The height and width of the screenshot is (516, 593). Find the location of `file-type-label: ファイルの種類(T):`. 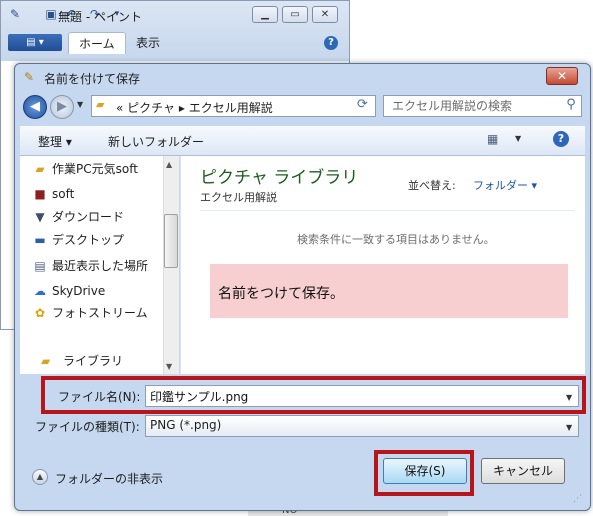

file-type-label: ファイルの種類(T): is located at coordinates (87, 427).